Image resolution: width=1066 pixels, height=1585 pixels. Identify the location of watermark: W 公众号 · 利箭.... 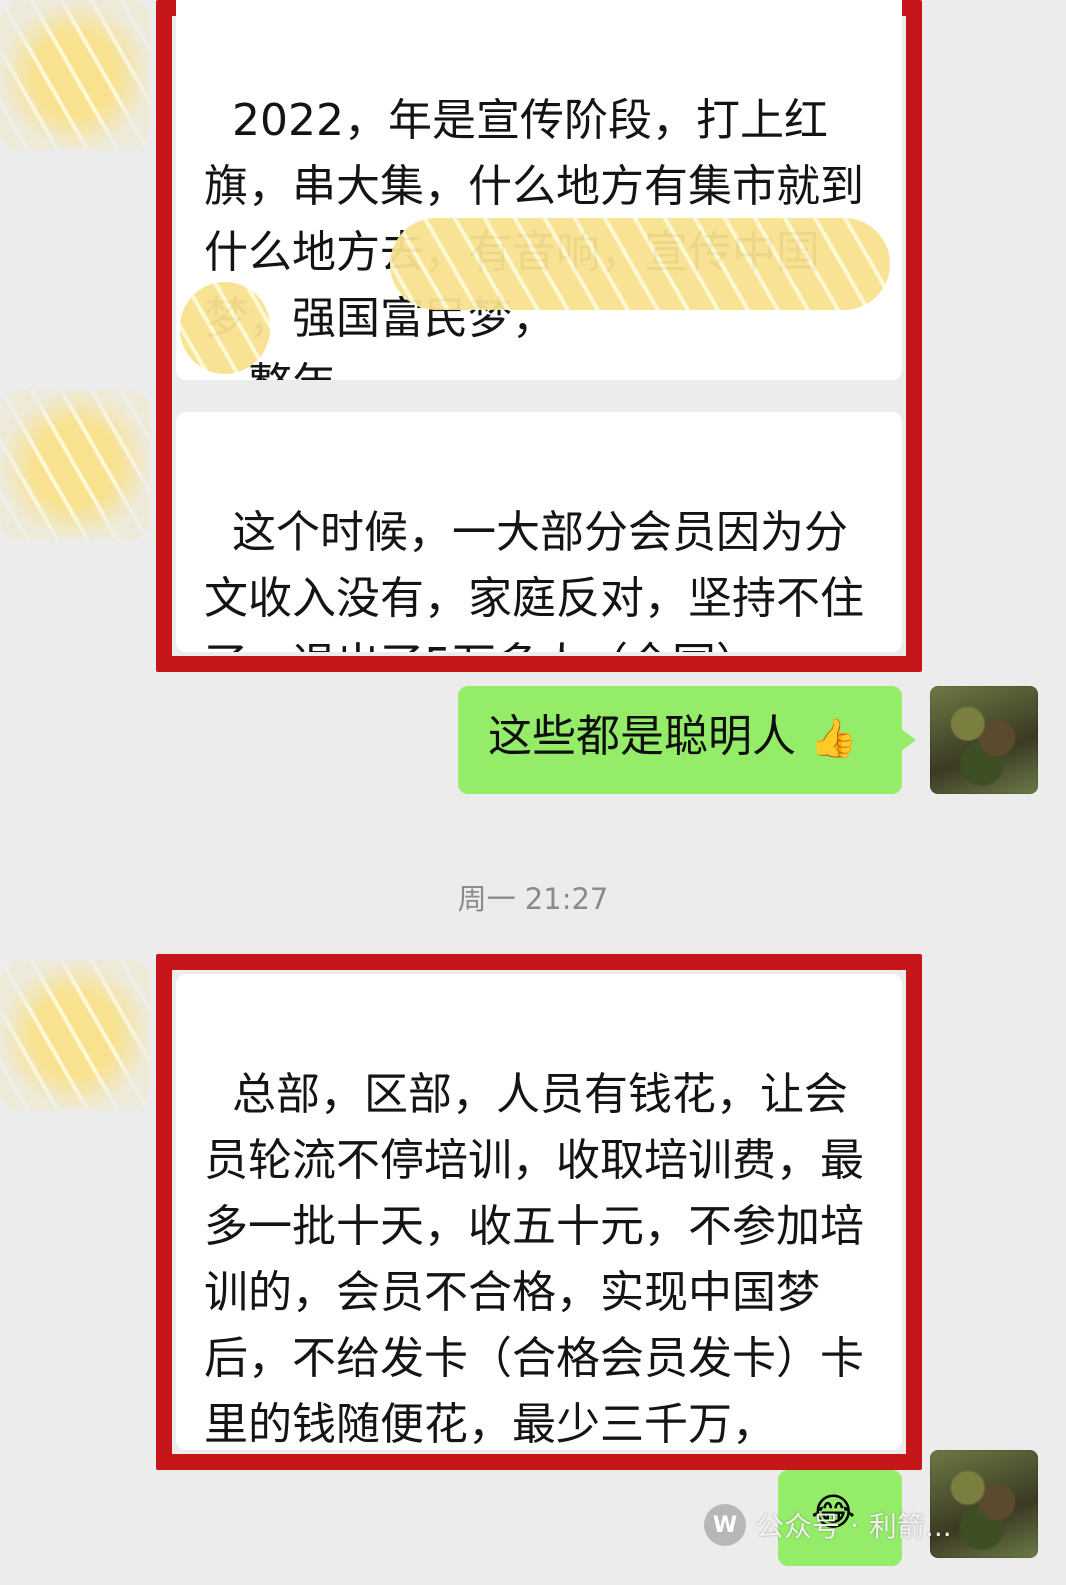
(828, 1525).